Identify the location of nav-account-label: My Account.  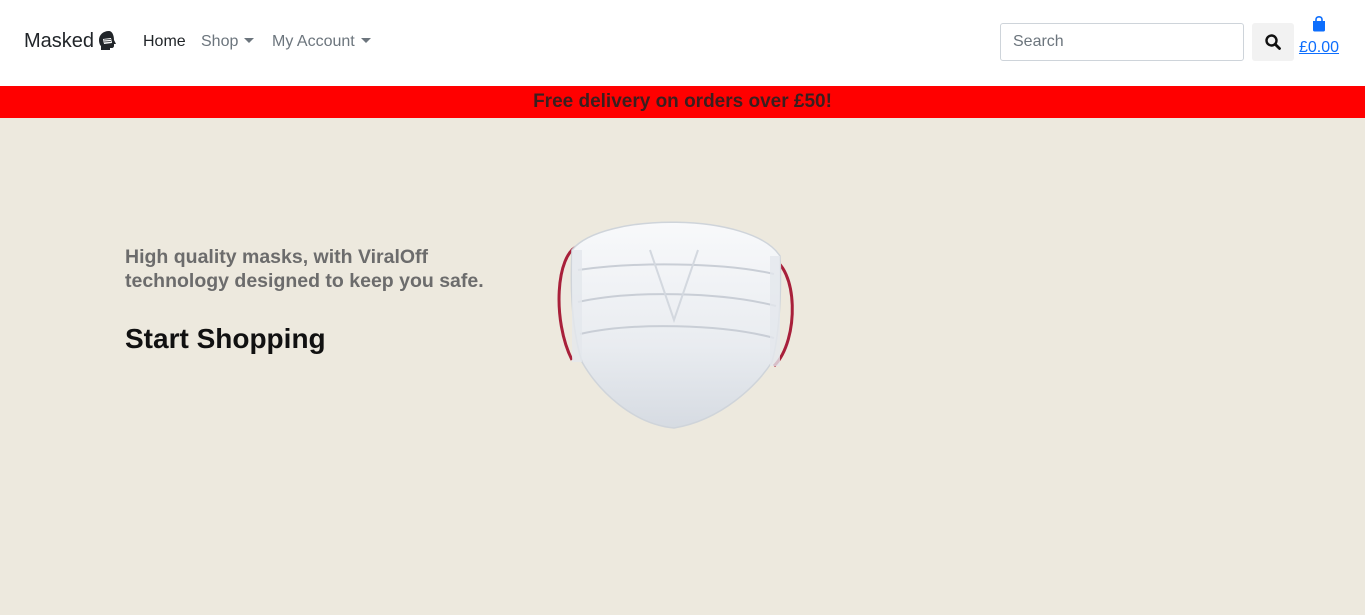
(313, 41).